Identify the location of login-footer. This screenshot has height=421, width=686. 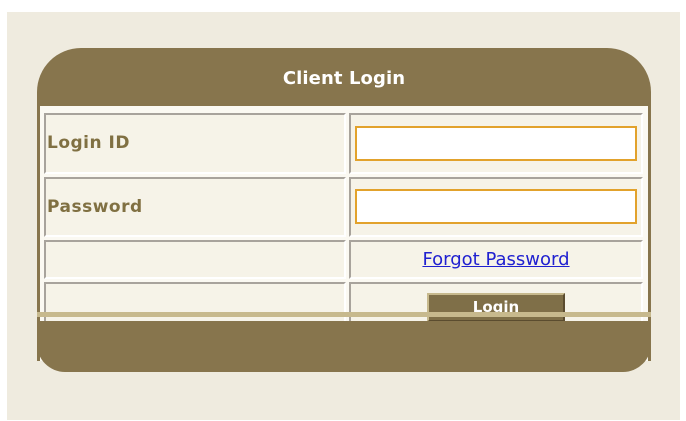
(344, 346).